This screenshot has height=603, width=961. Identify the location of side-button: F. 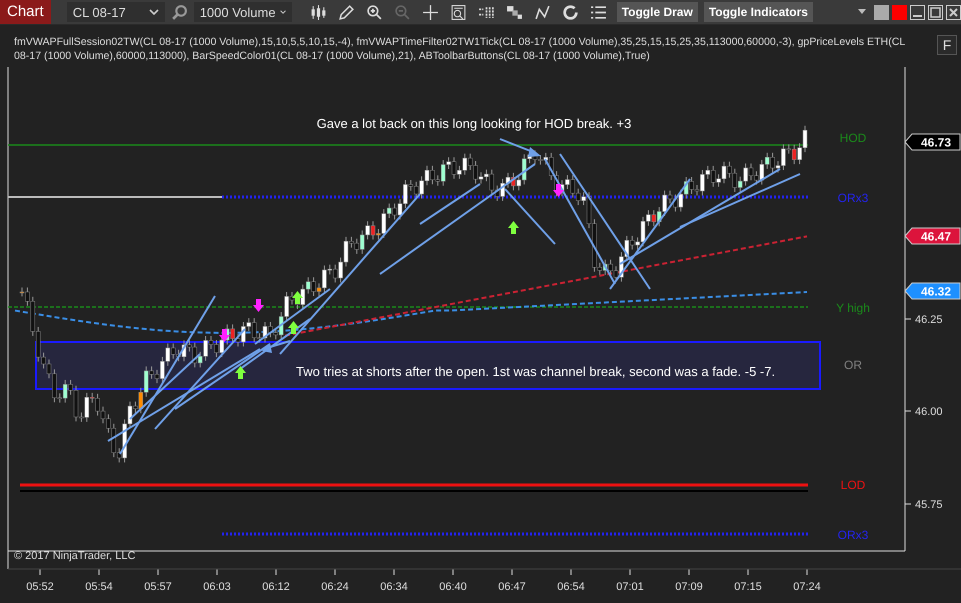
(947, 45).